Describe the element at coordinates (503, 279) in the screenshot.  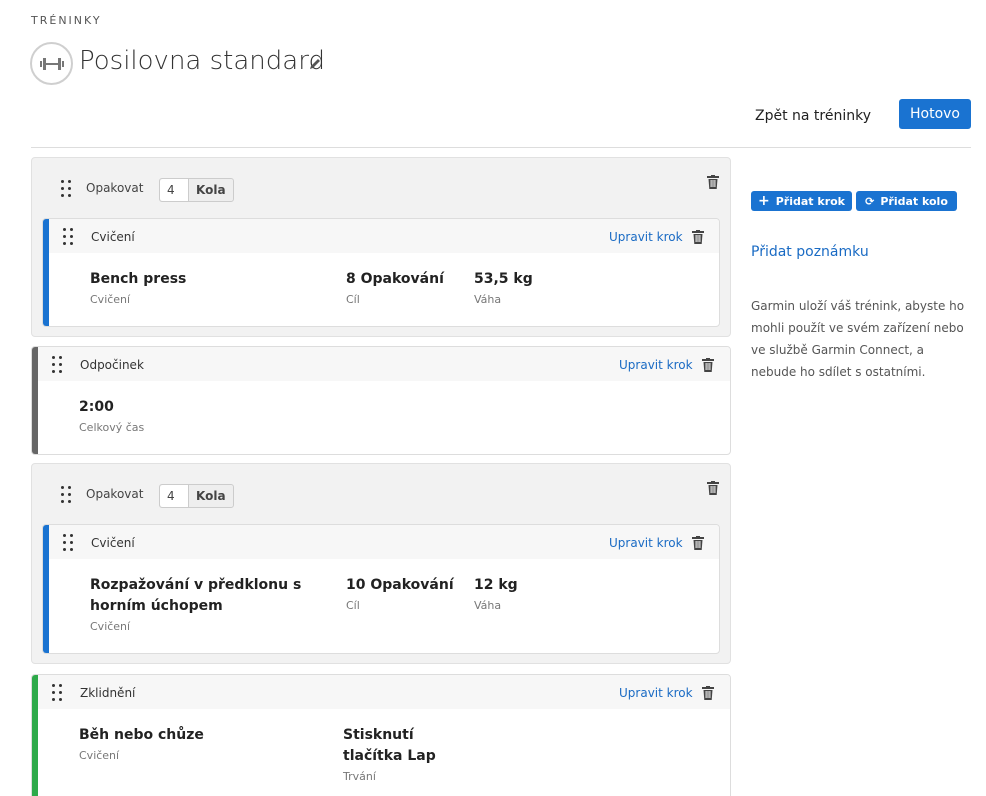
I see `weight-value: 53,5 kg` at that location.